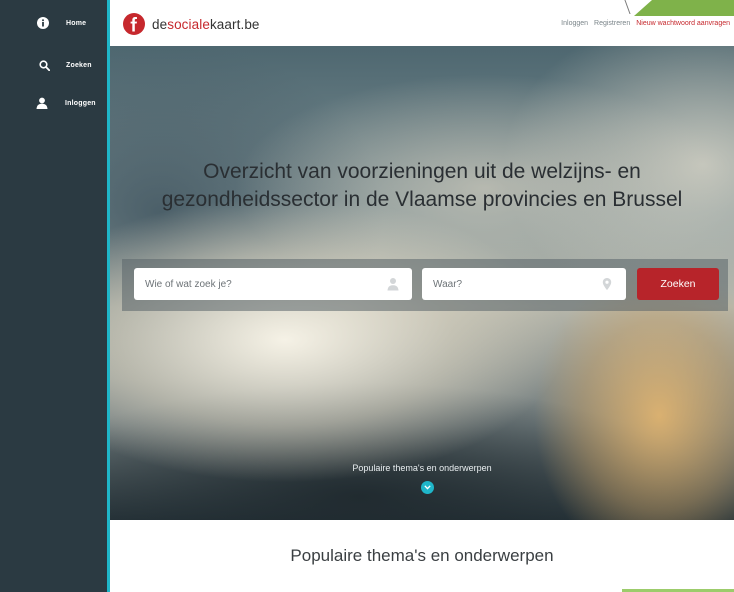 The height and width of the screenshot is (592, 734). I want to click on chevron-down-icon, so click(427, 487).